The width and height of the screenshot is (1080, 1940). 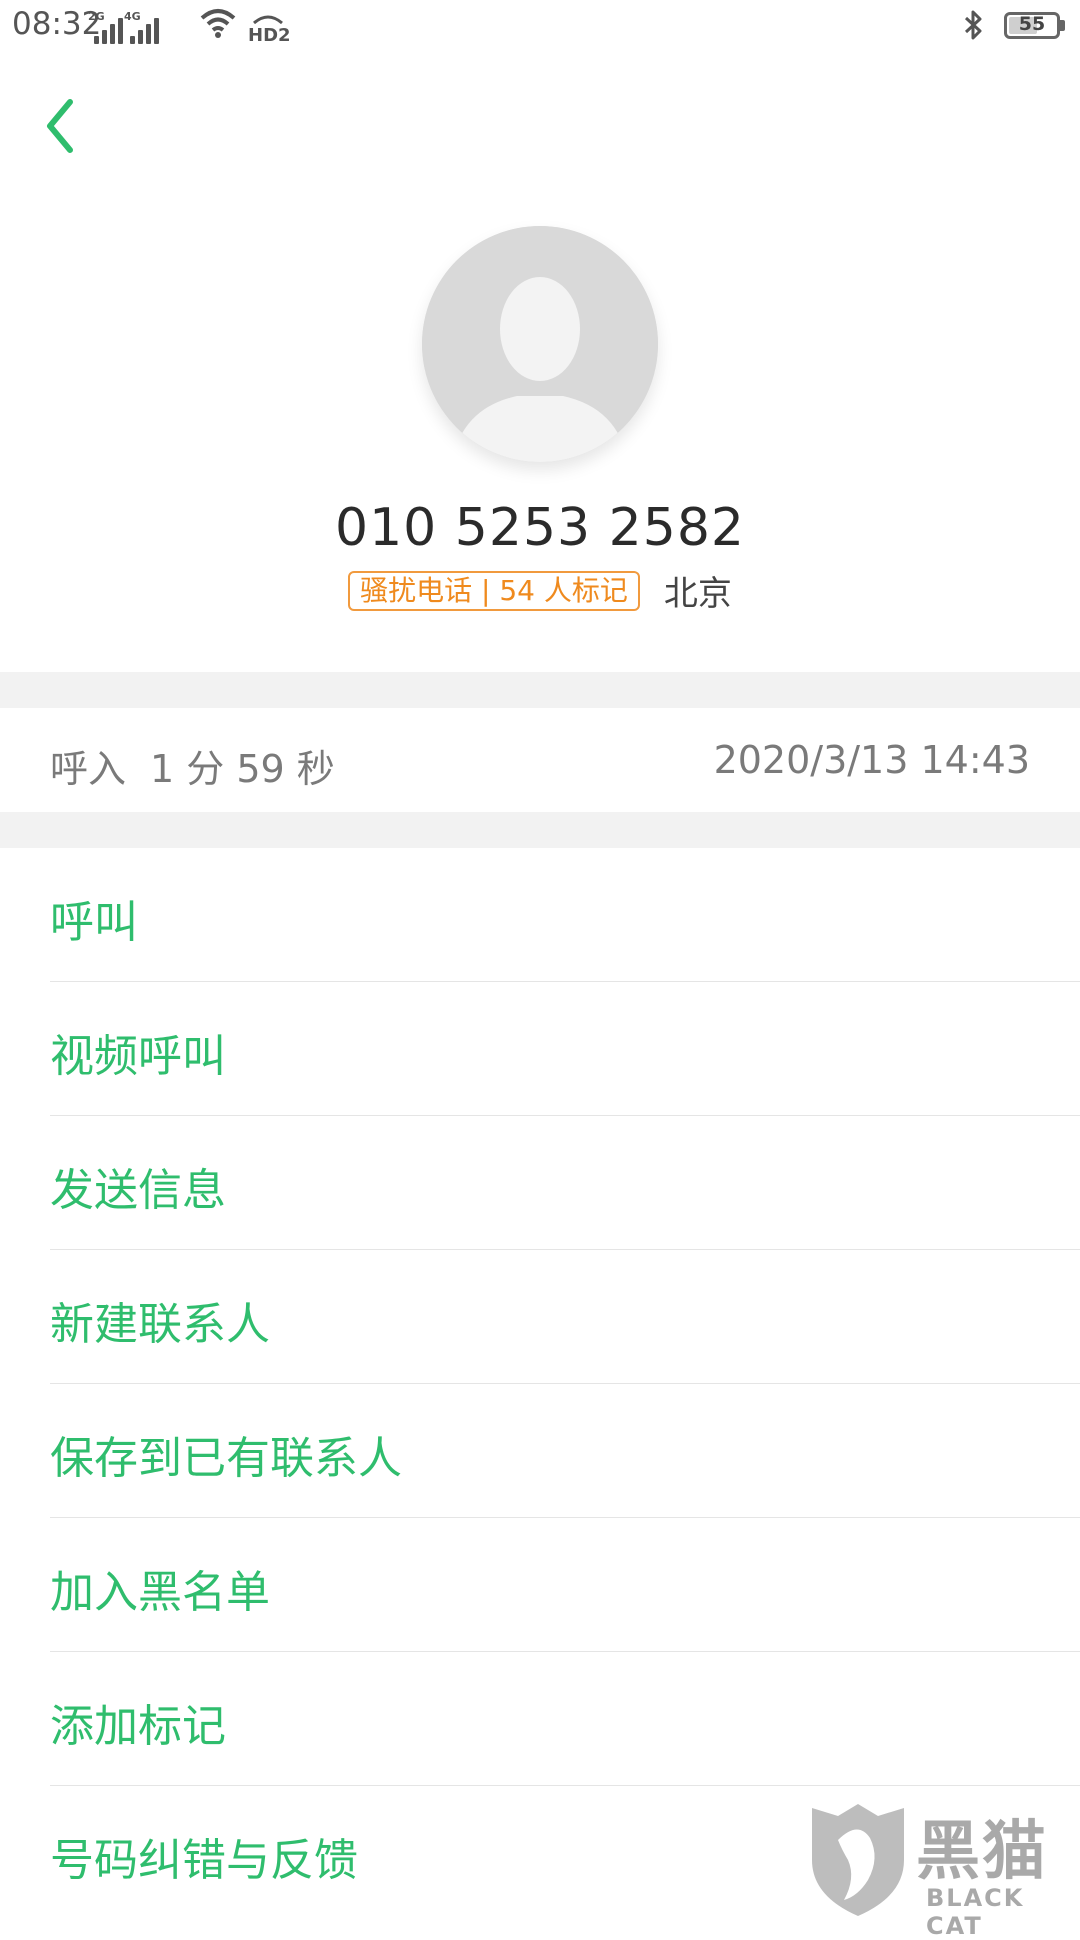 What do you see at coordinates (982, 1852) in the screenshot?
I see `watermark-cn: 黑猫` at bounding box center [982, 1852].